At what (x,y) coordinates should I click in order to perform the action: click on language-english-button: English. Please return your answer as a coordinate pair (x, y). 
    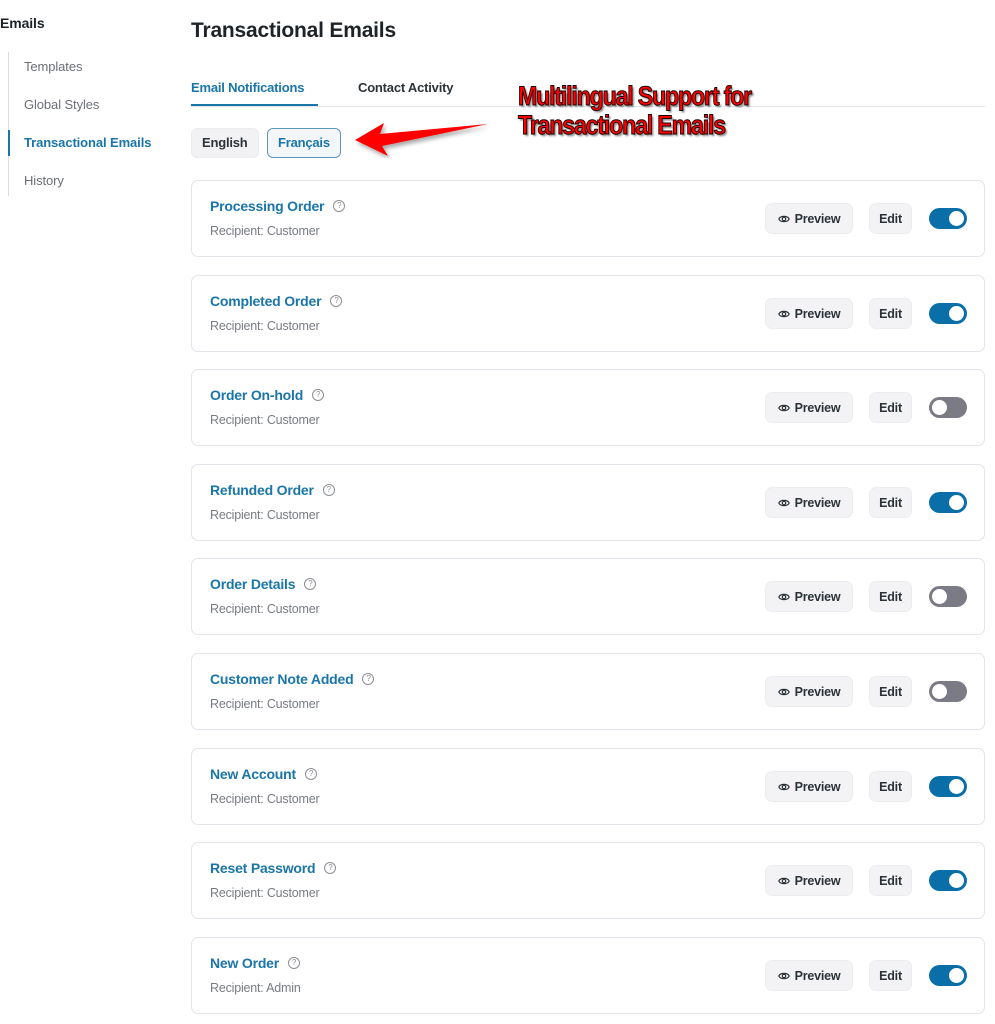
    Looking at the image, I should click on (225, 143).